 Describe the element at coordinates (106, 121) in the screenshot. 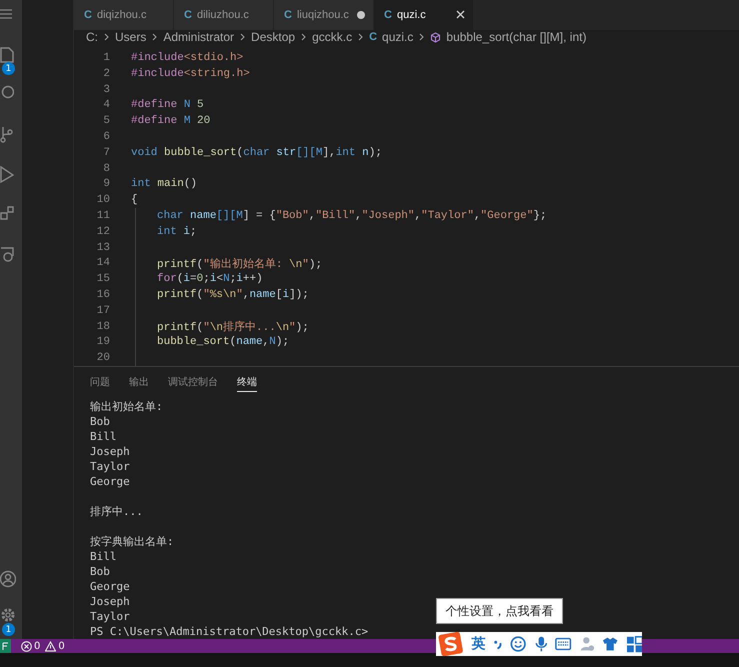

I see `line-number: 5` at that location.